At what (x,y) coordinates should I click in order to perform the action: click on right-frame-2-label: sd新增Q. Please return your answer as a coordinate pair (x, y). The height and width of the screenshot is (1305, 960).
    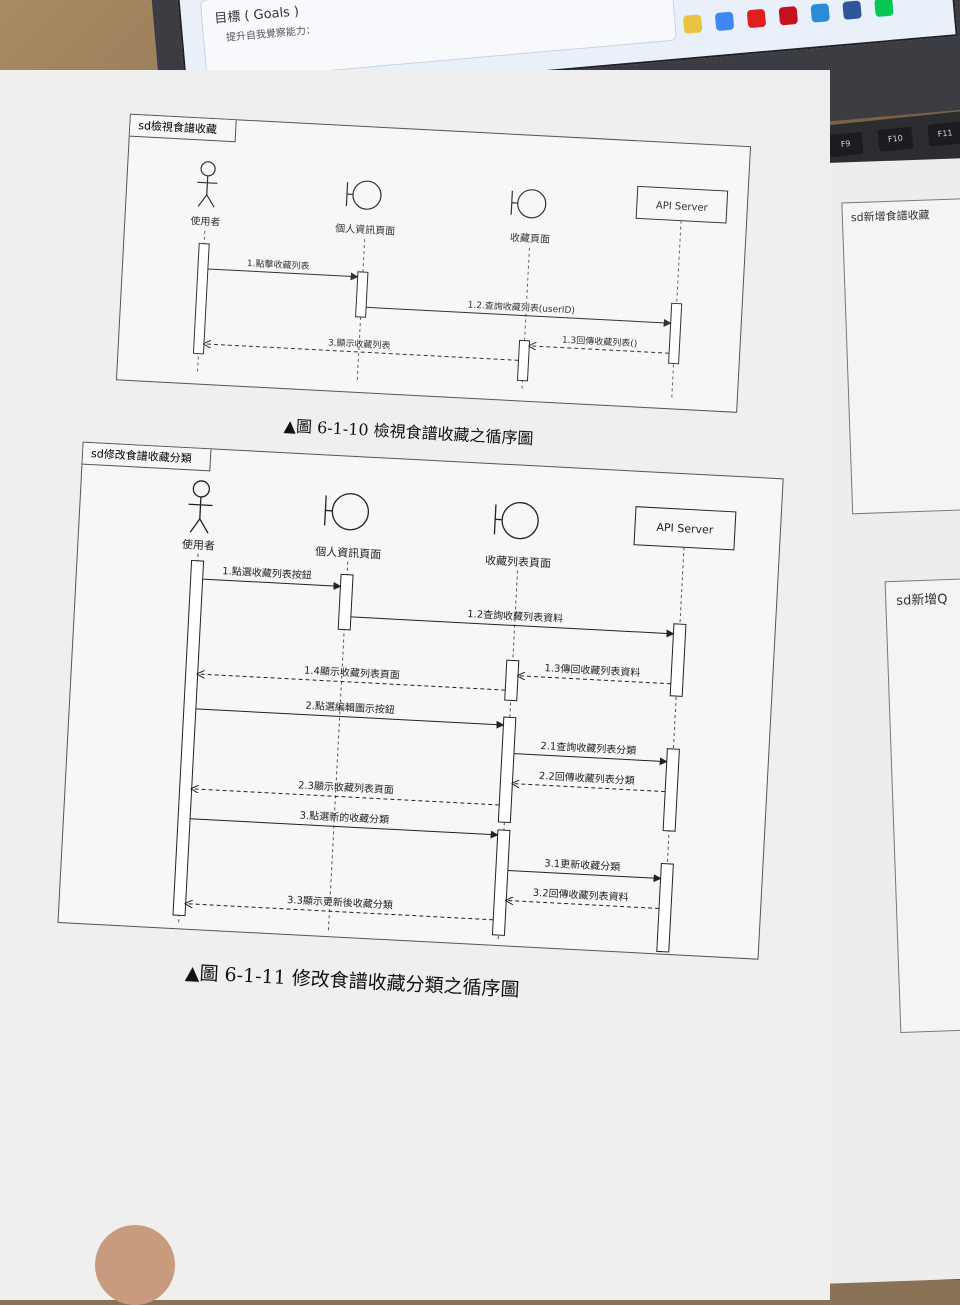
    Looking at the image, I should click on (922, 598).